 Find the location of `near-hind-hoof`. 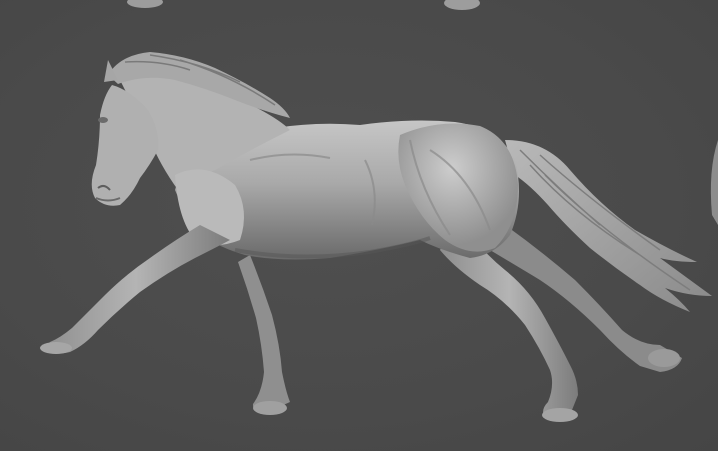

near-hind-hoof is located at coordinates (560, 415).